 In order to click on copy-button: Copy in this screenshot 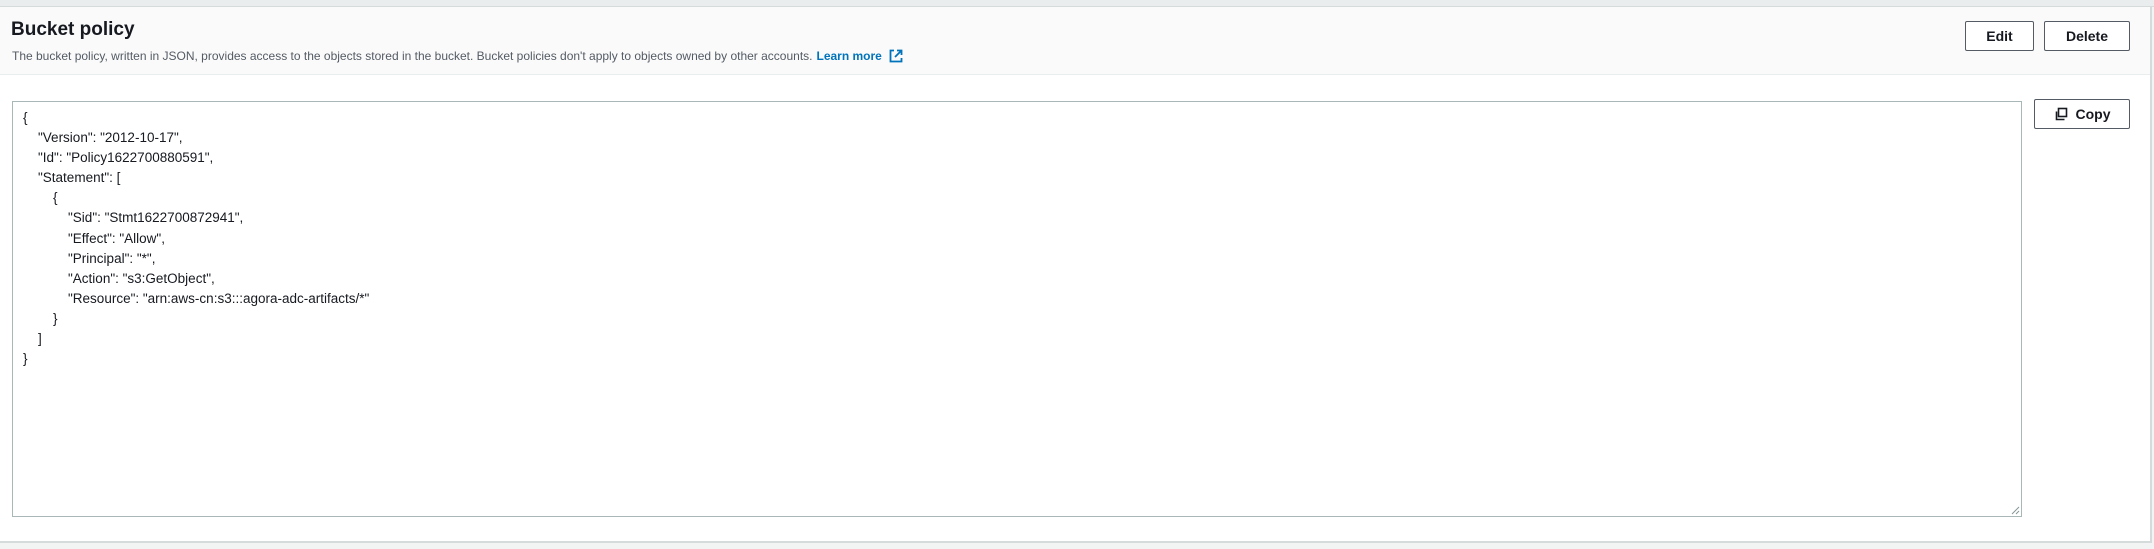, I will do `click(2082, 114)`.